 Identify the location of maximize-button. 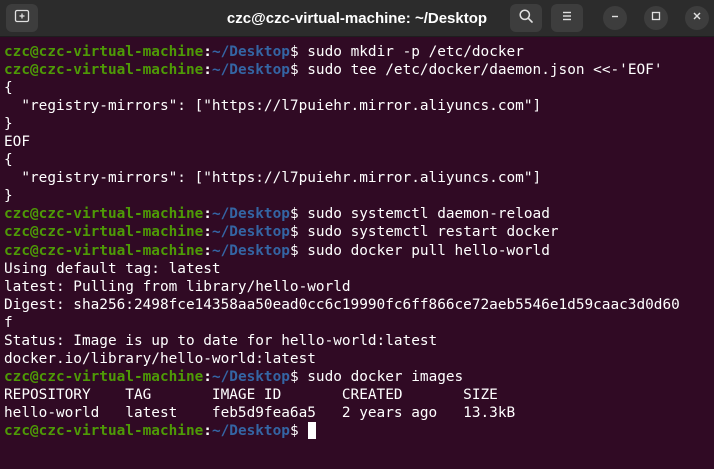
(656, 18).